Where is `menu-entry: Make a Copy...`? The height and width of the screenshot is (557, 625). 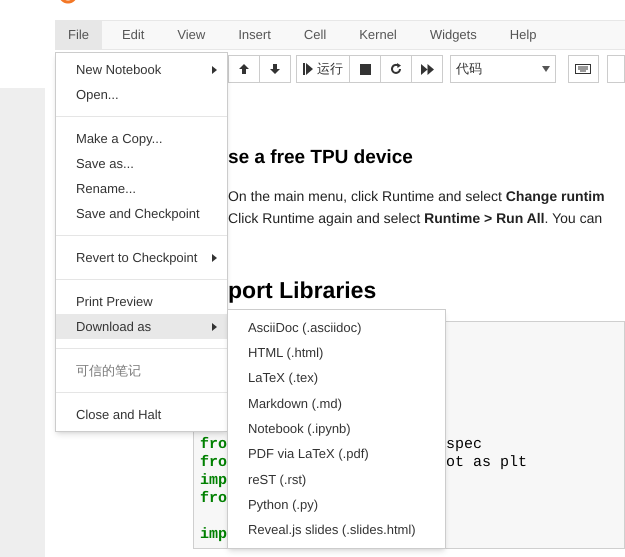 menu-entry: Make a Copy... is located at coordinates (141, 138).